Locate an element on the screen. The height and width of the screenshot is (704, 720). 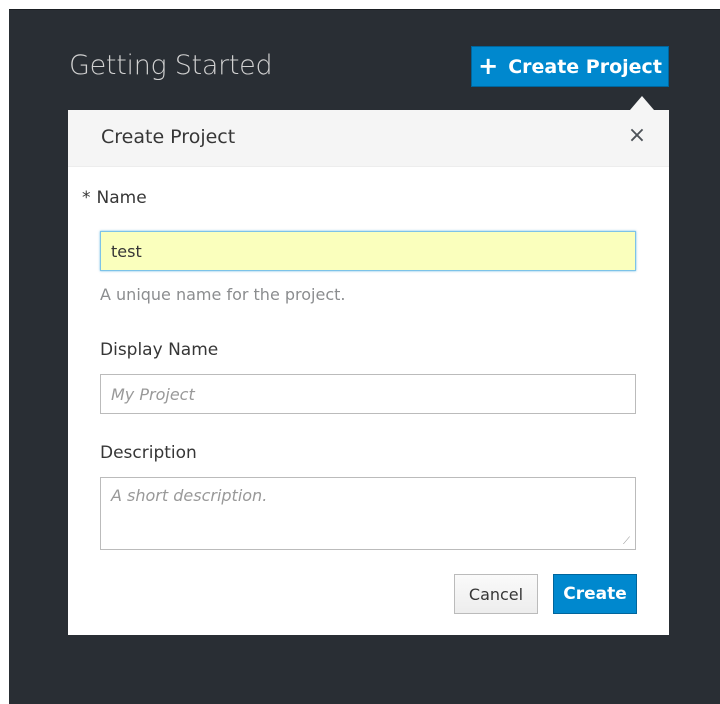
cancel-button: Cancel is located at coordinates (496, 594).